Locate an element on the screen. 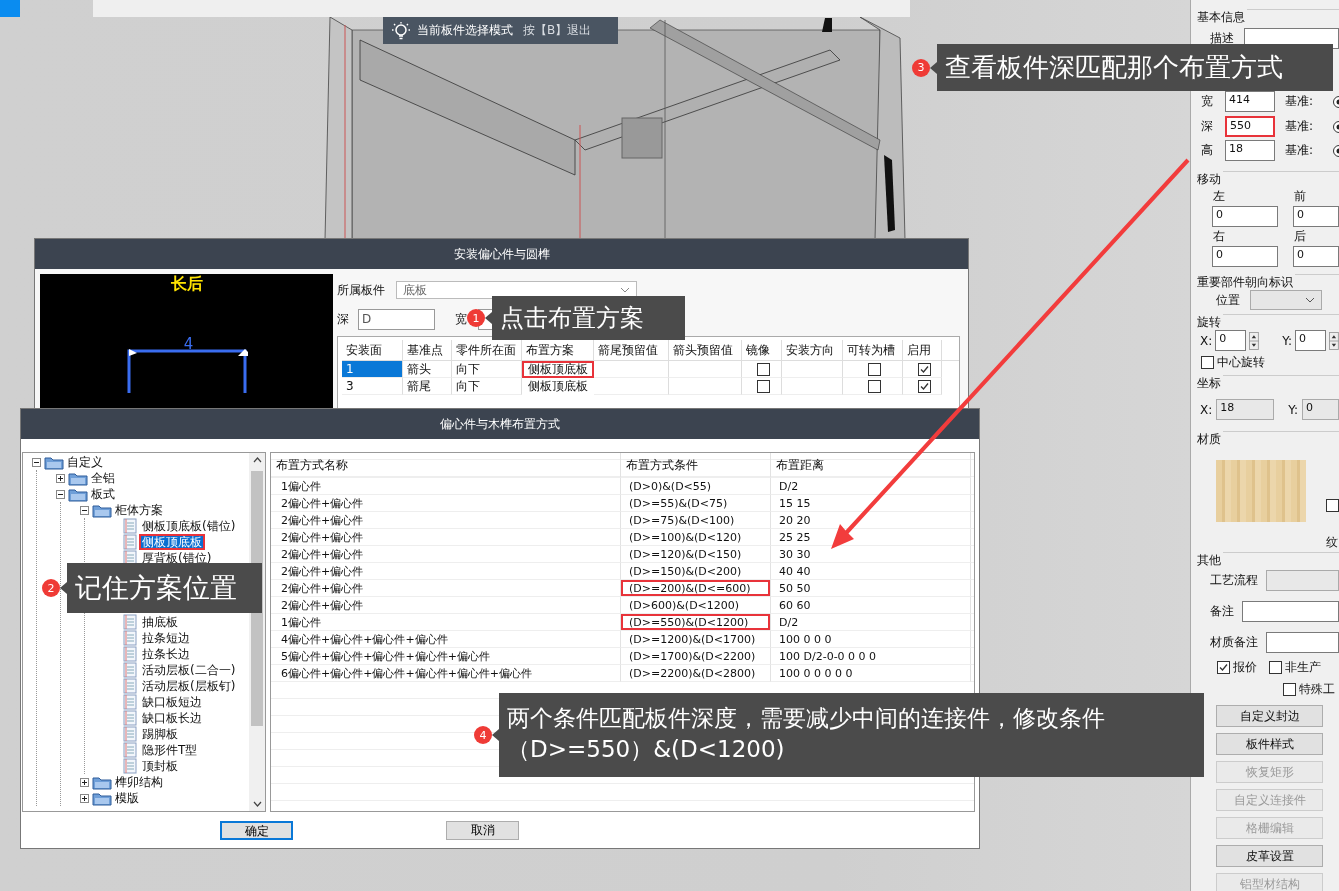 The width and height of the screenshot is (1339, 891). section-title: 材质 is located at coordinates (1209, 439).